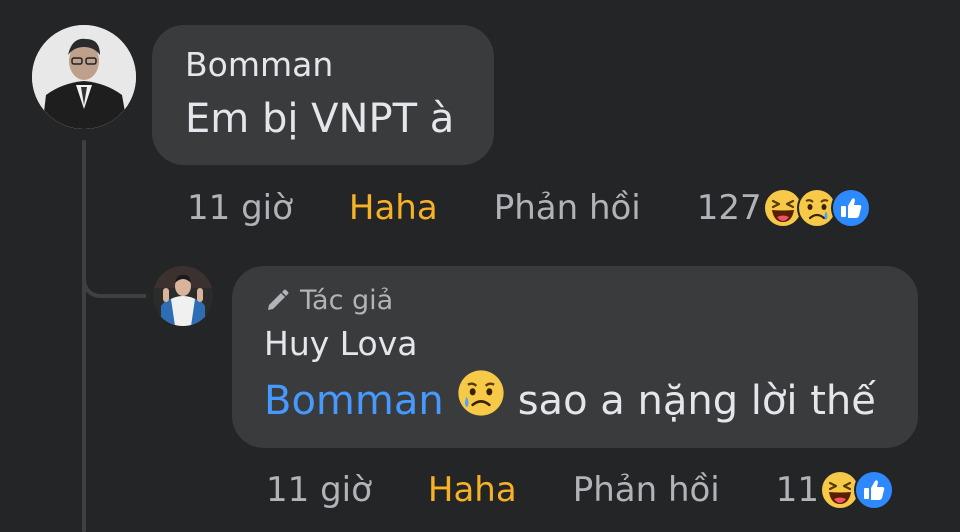 Image resolution: width=960 pixels, height=532 pixels. What do you see at coordinates (835, 490) in the screenshot?
I see `reaction-summary: 11` at bounding box center [835, 490].